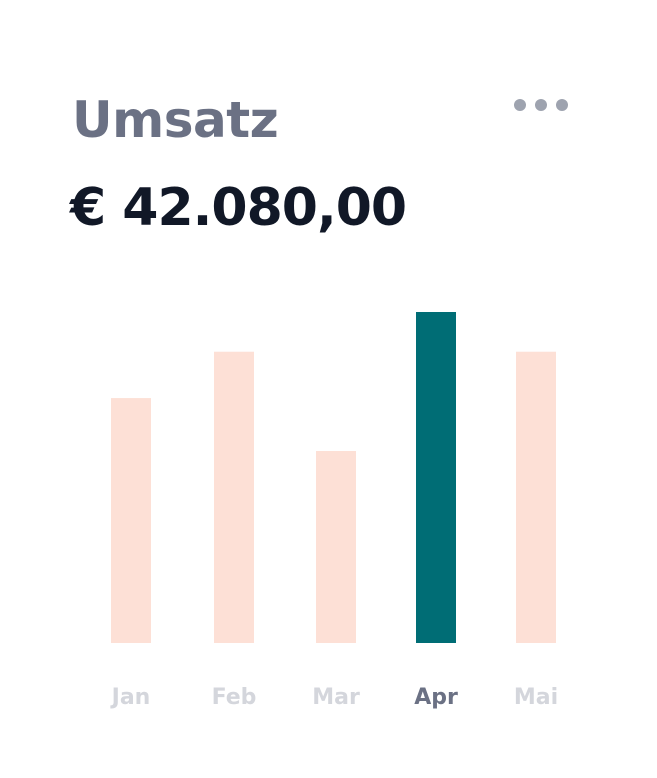  What do you see at coordinates (234, 697) in the screenshot?
I see `x-tick-label-feb: Feb` at bounding box center [234, 697].